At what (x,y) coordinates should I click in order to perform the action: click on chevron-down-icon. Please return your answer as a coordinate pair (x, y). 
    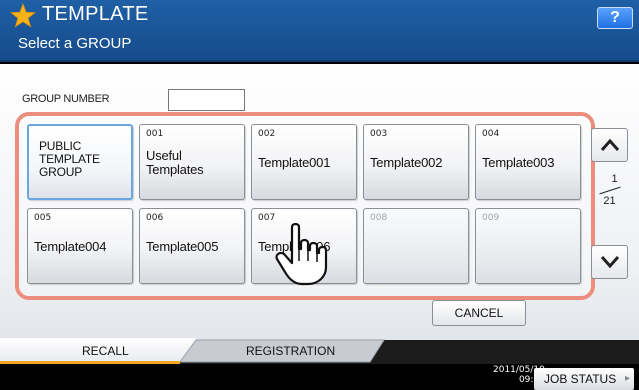
    Looking at the image, I should click on (610, 262).